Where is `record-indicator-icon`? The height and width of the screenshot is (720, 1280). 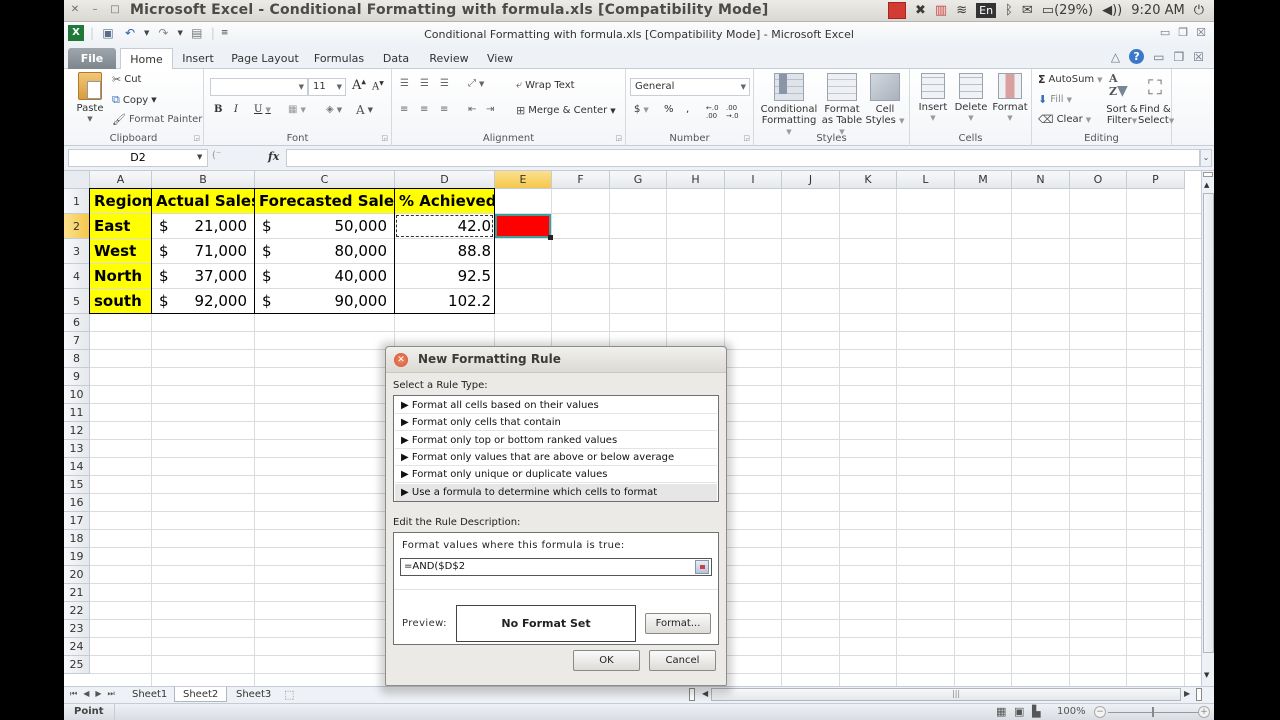 record-indicator-icon is located at coordinates (897, 10).